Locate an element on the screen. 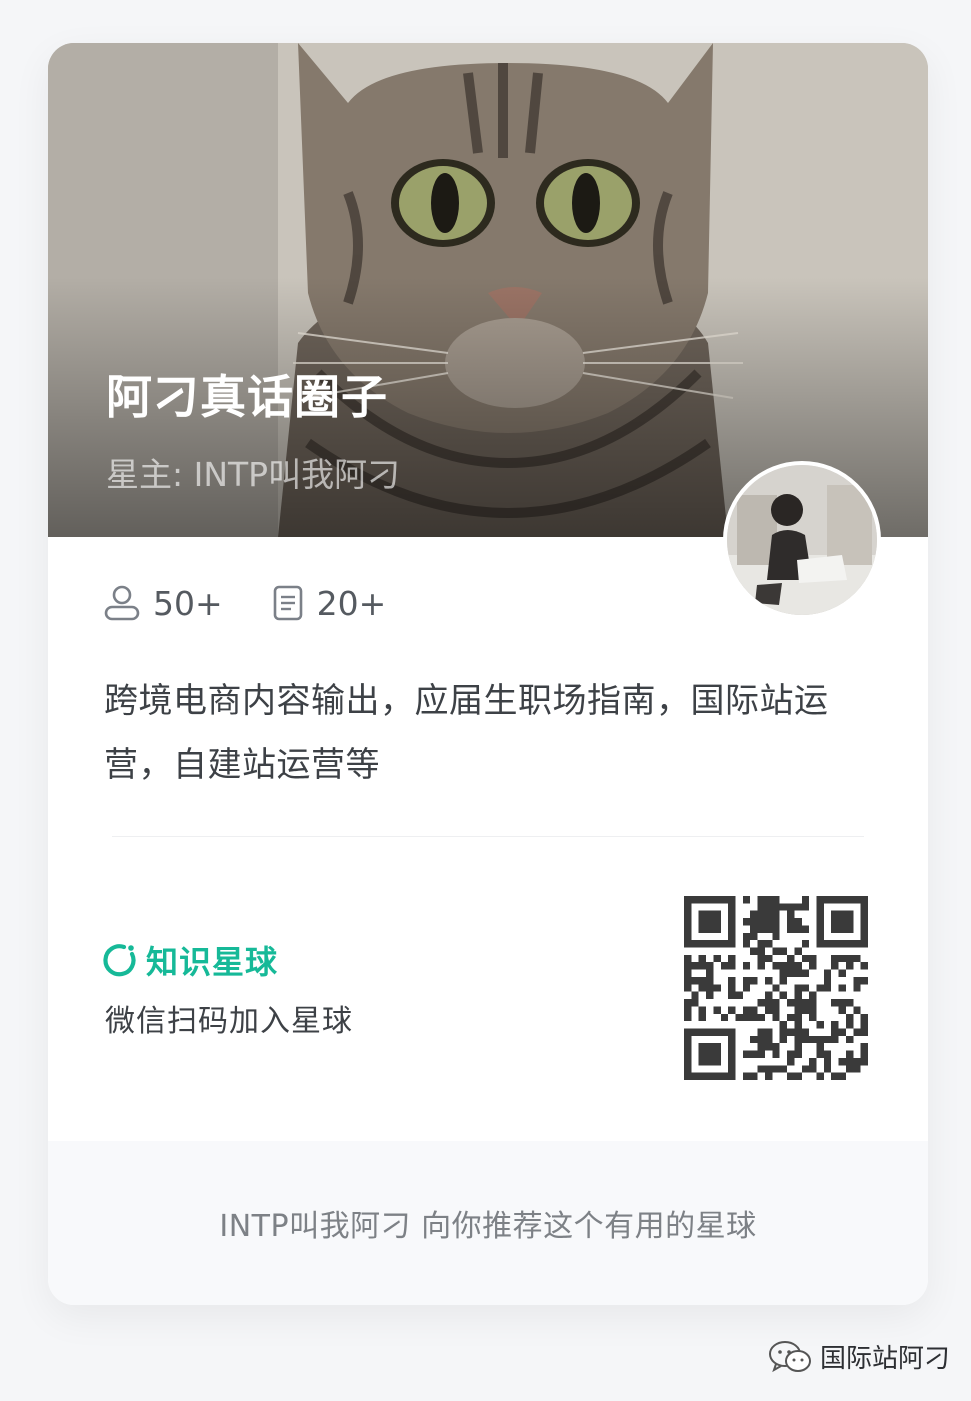 The width and height of the screenshot is (971, 1401). recommend-text: INTP叫我阿刁 向你推荐这个有用的星球 is located at coordinates (488, 1226).